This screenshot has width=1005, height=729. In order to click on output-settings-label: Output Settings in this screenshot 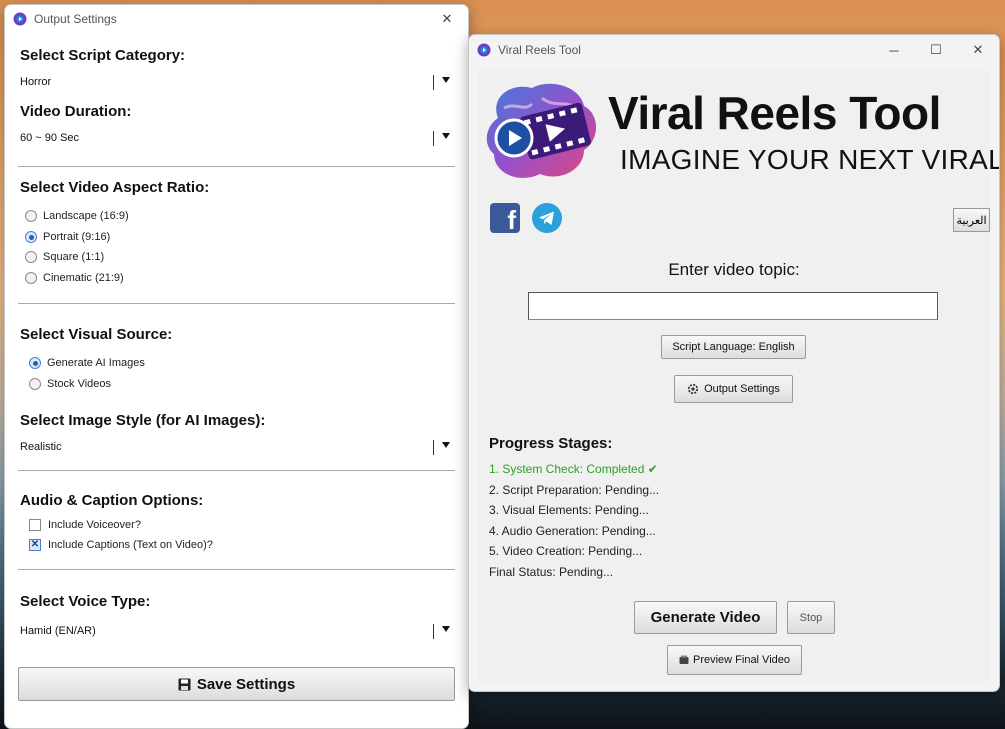, I will do `click(742, 389)`.